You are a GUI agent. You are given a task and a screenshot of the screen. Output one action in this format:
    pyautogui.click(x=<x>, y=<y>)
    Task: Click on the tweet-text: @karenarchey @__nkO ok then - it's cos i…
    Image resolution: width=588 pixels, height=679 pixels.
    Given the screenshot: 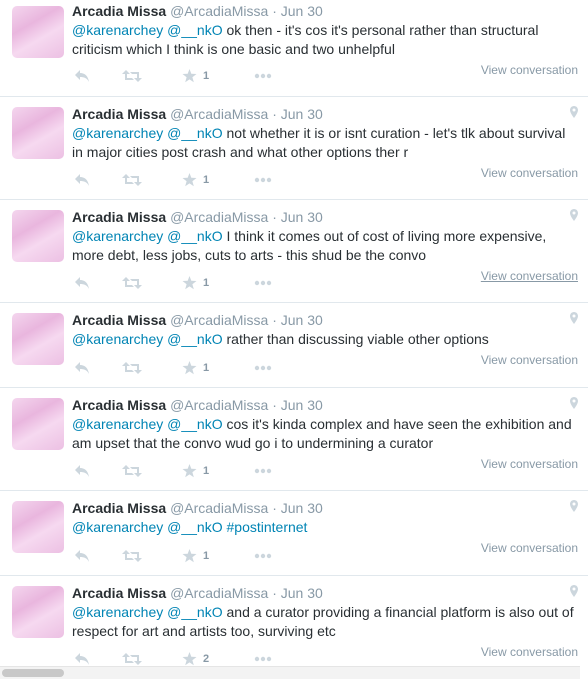 What is the action you would take?
    pyautogui.click(x=305, y=39)
    